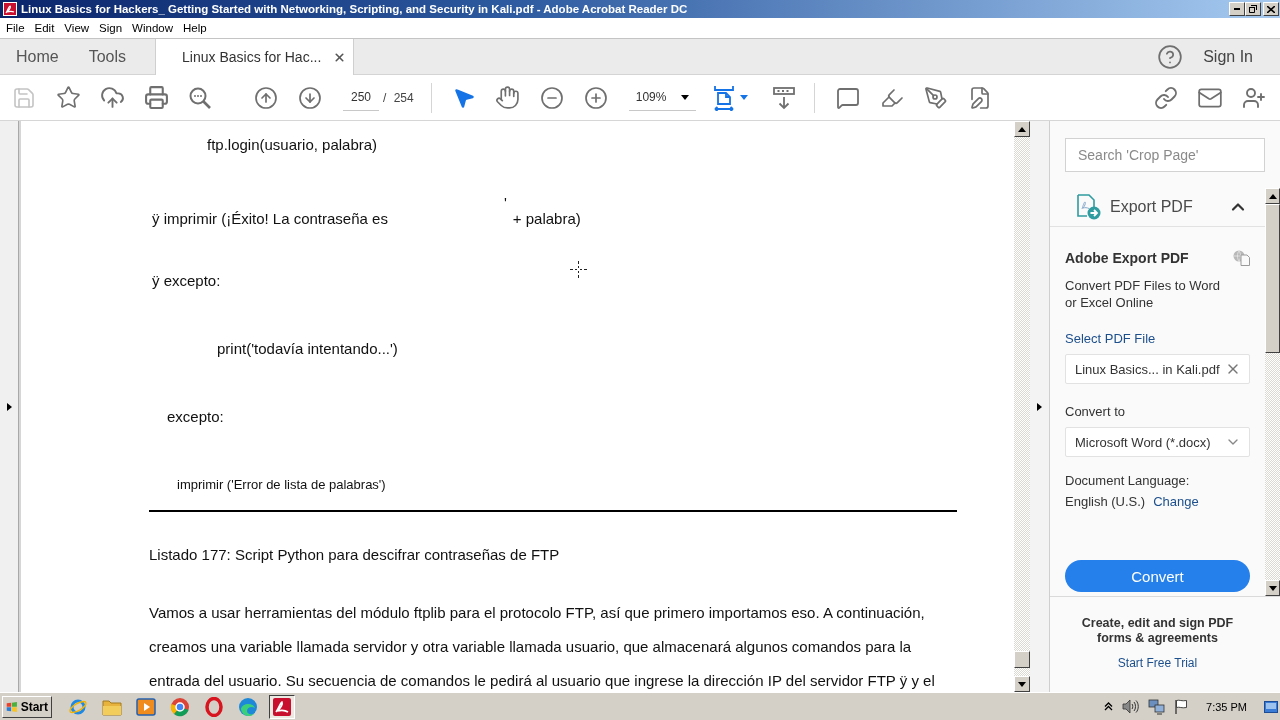 This screenshot has width=1280, height=720. Describe the element at coordinates (546, 218) in the screenshot. I see `code-fragment: + palabra)` at that location.